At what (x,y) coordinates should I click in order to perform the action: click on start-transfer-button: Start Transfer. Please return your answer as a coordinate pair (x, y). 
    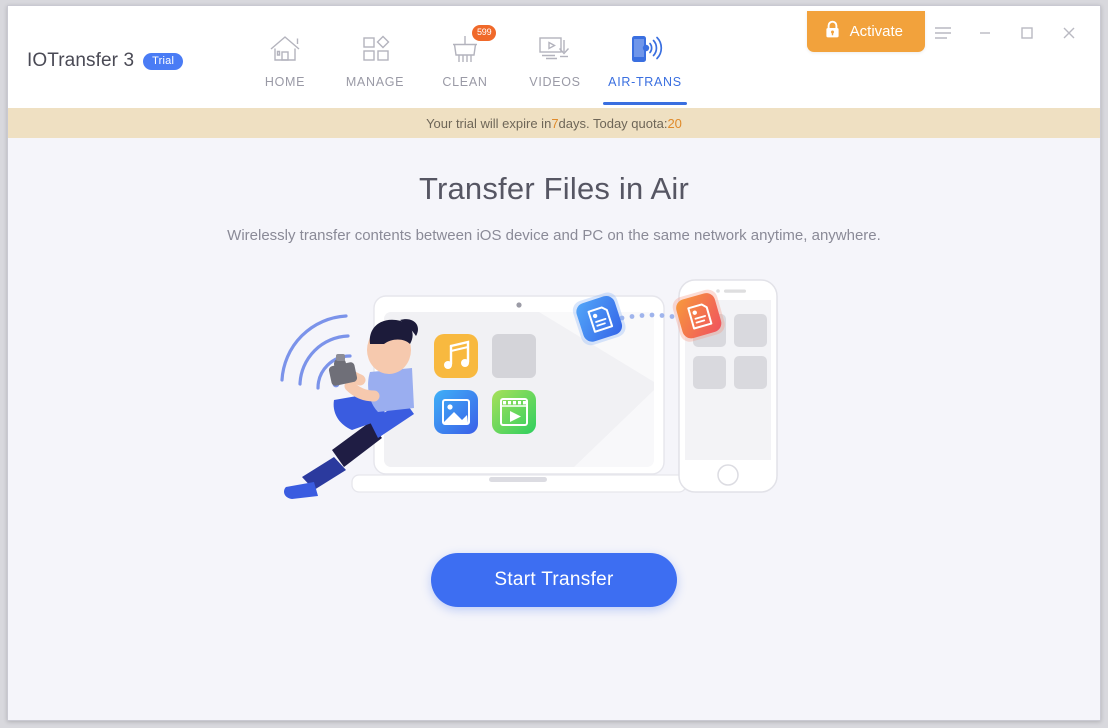
    Looking at the image, I should click on (554, 580).